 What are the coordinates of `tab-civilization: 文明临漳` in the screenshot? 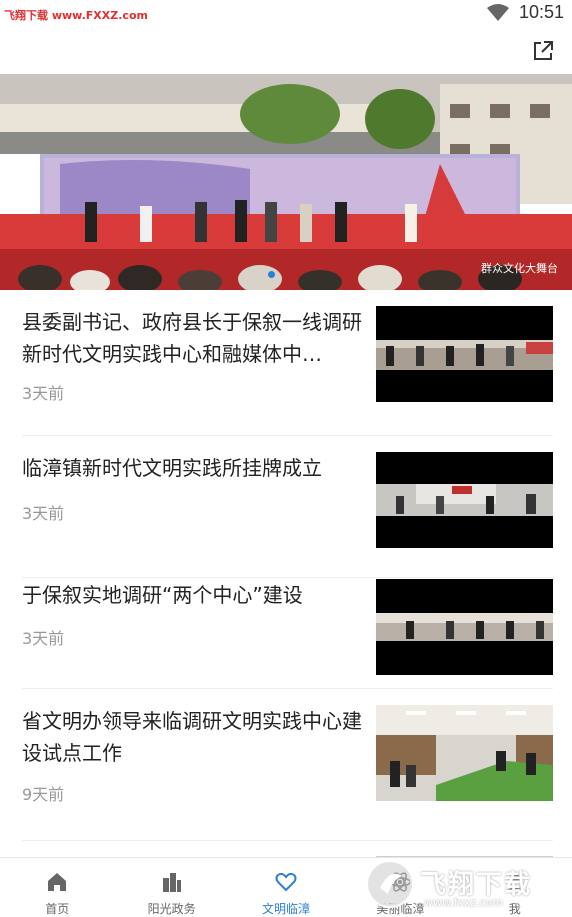 It's located at (286, 887).